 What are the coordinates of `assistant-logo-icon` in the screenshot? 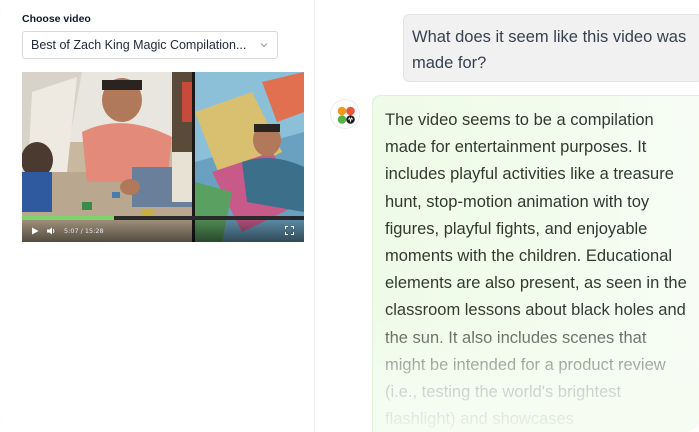 It's located at (346, 115).